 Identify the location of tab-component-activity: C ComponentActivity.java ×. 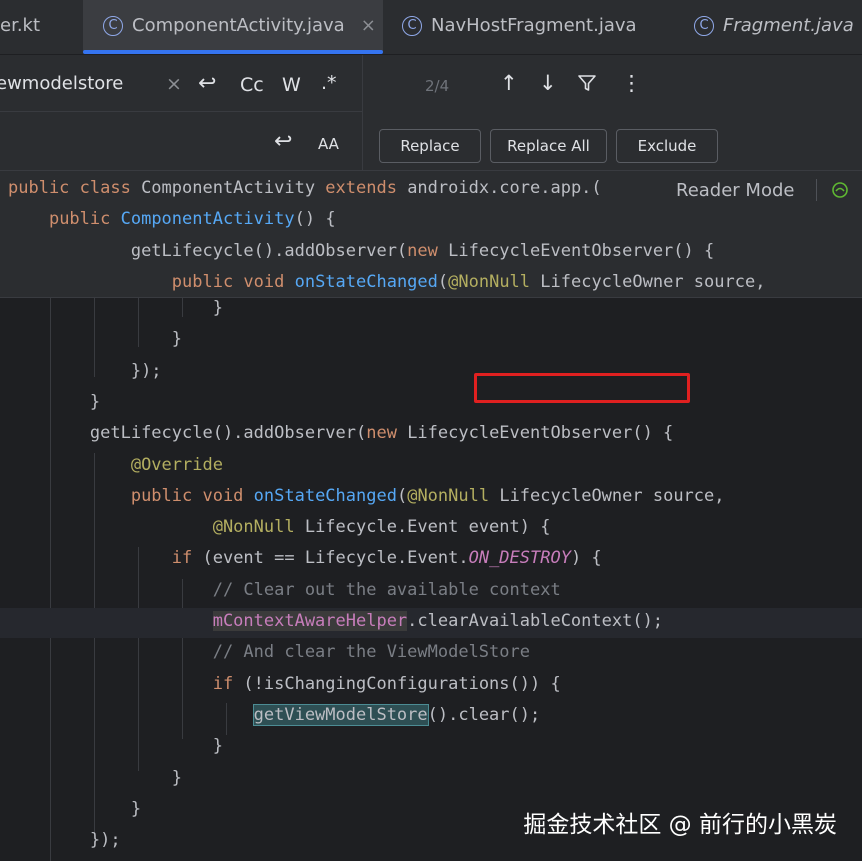
(233, 27).